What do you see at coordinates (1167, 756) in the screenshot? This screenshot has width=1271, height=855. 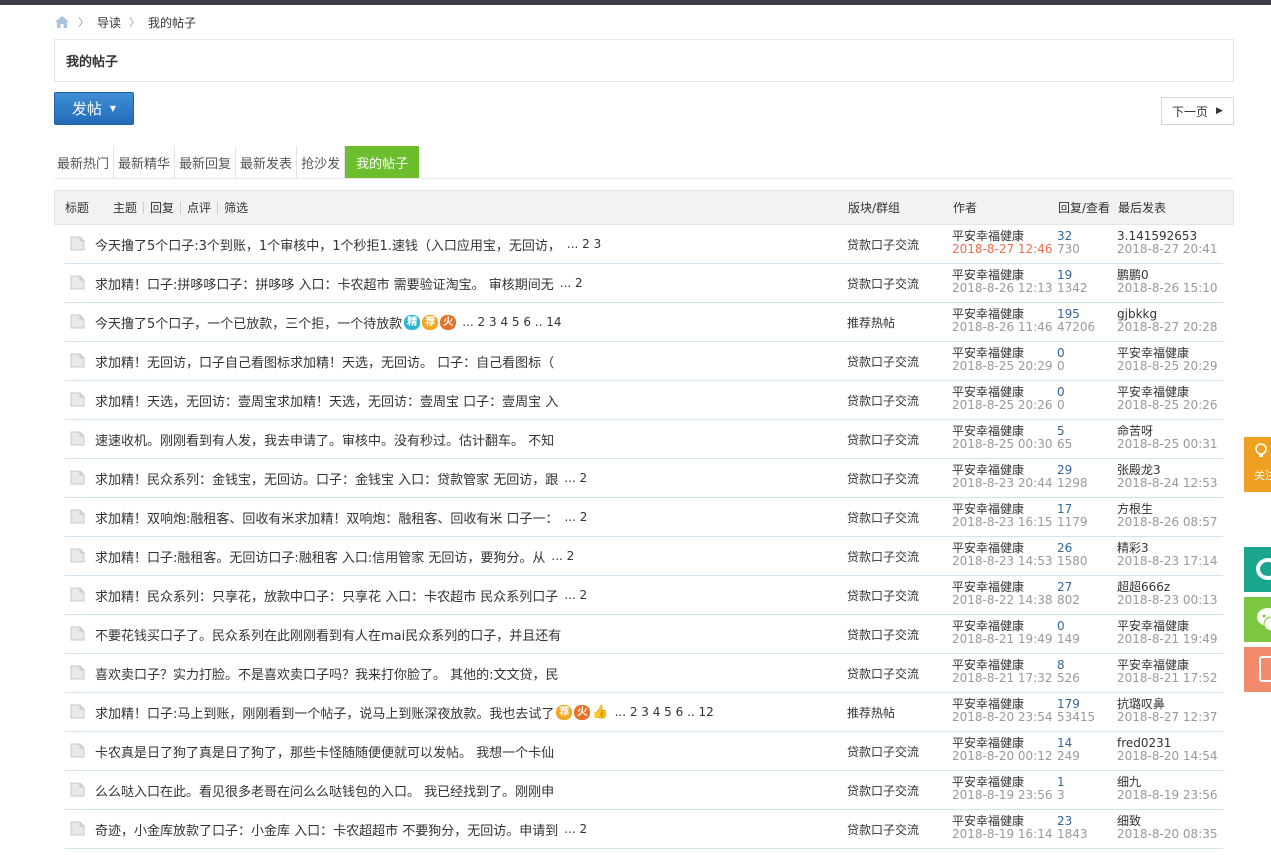 I see `last-post-date: 2018-8-20 14:54` at bounding box center [1167, 756].